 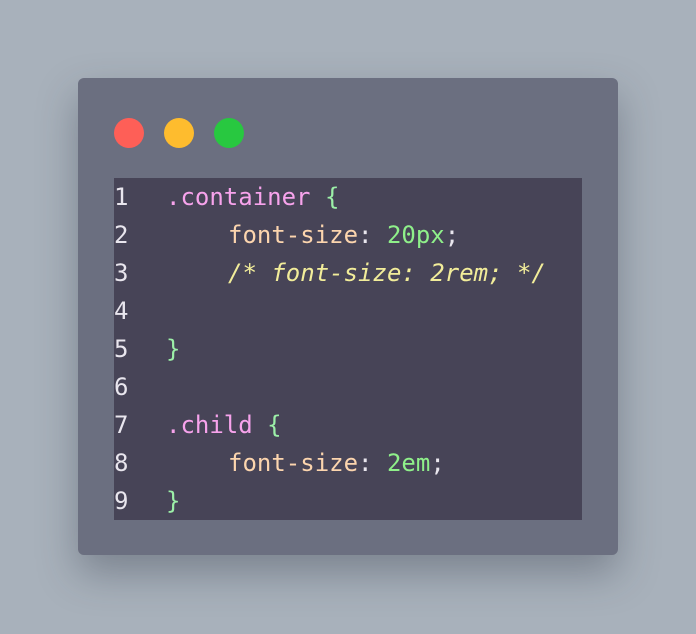 I want to click on minimize-window-button, so click(x=179, y=133).